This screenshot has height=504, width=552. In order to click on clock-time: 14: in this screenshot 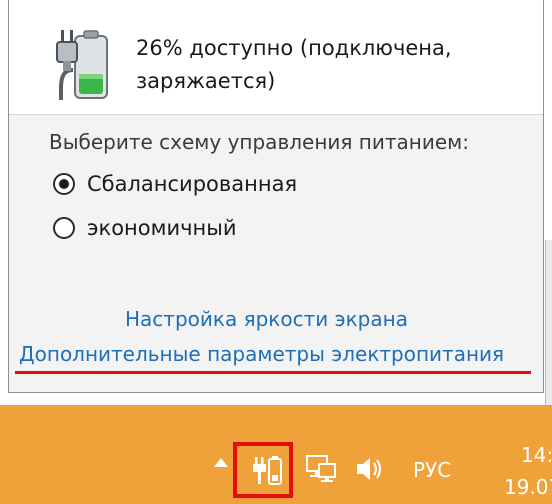, I will do `click(536, 455)`.